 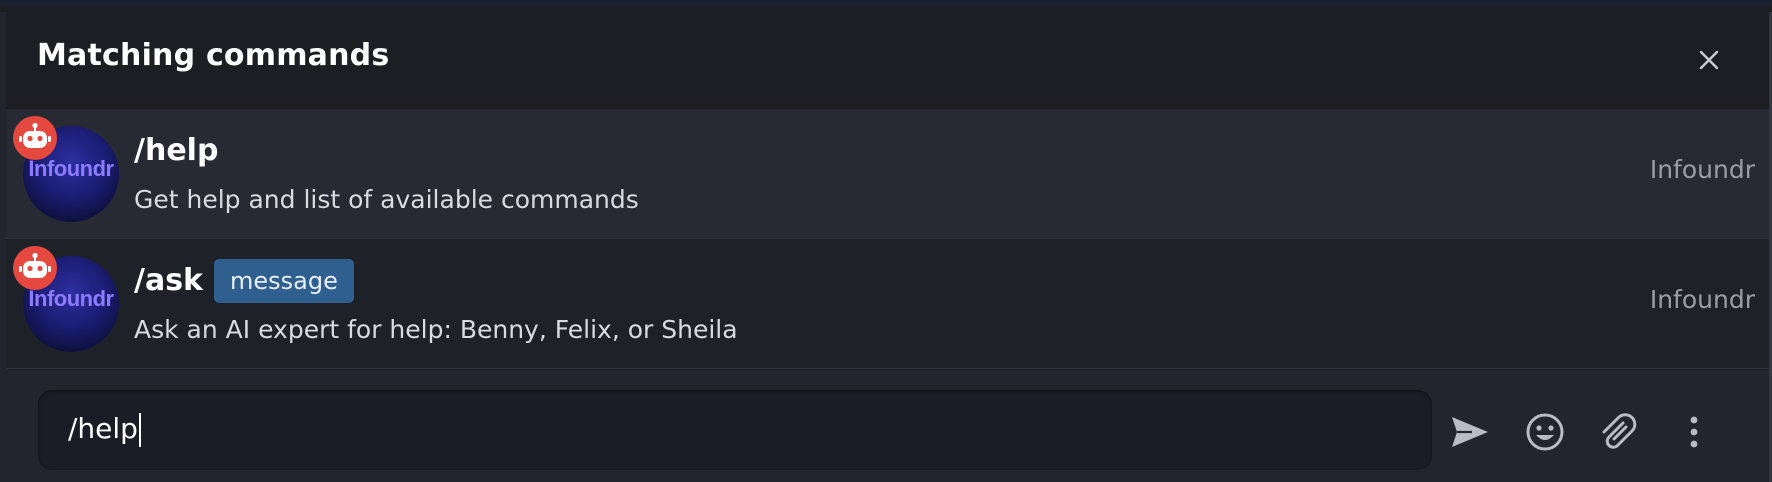 I want to click on more-vertical-icon, so click(x=1694, y=432).